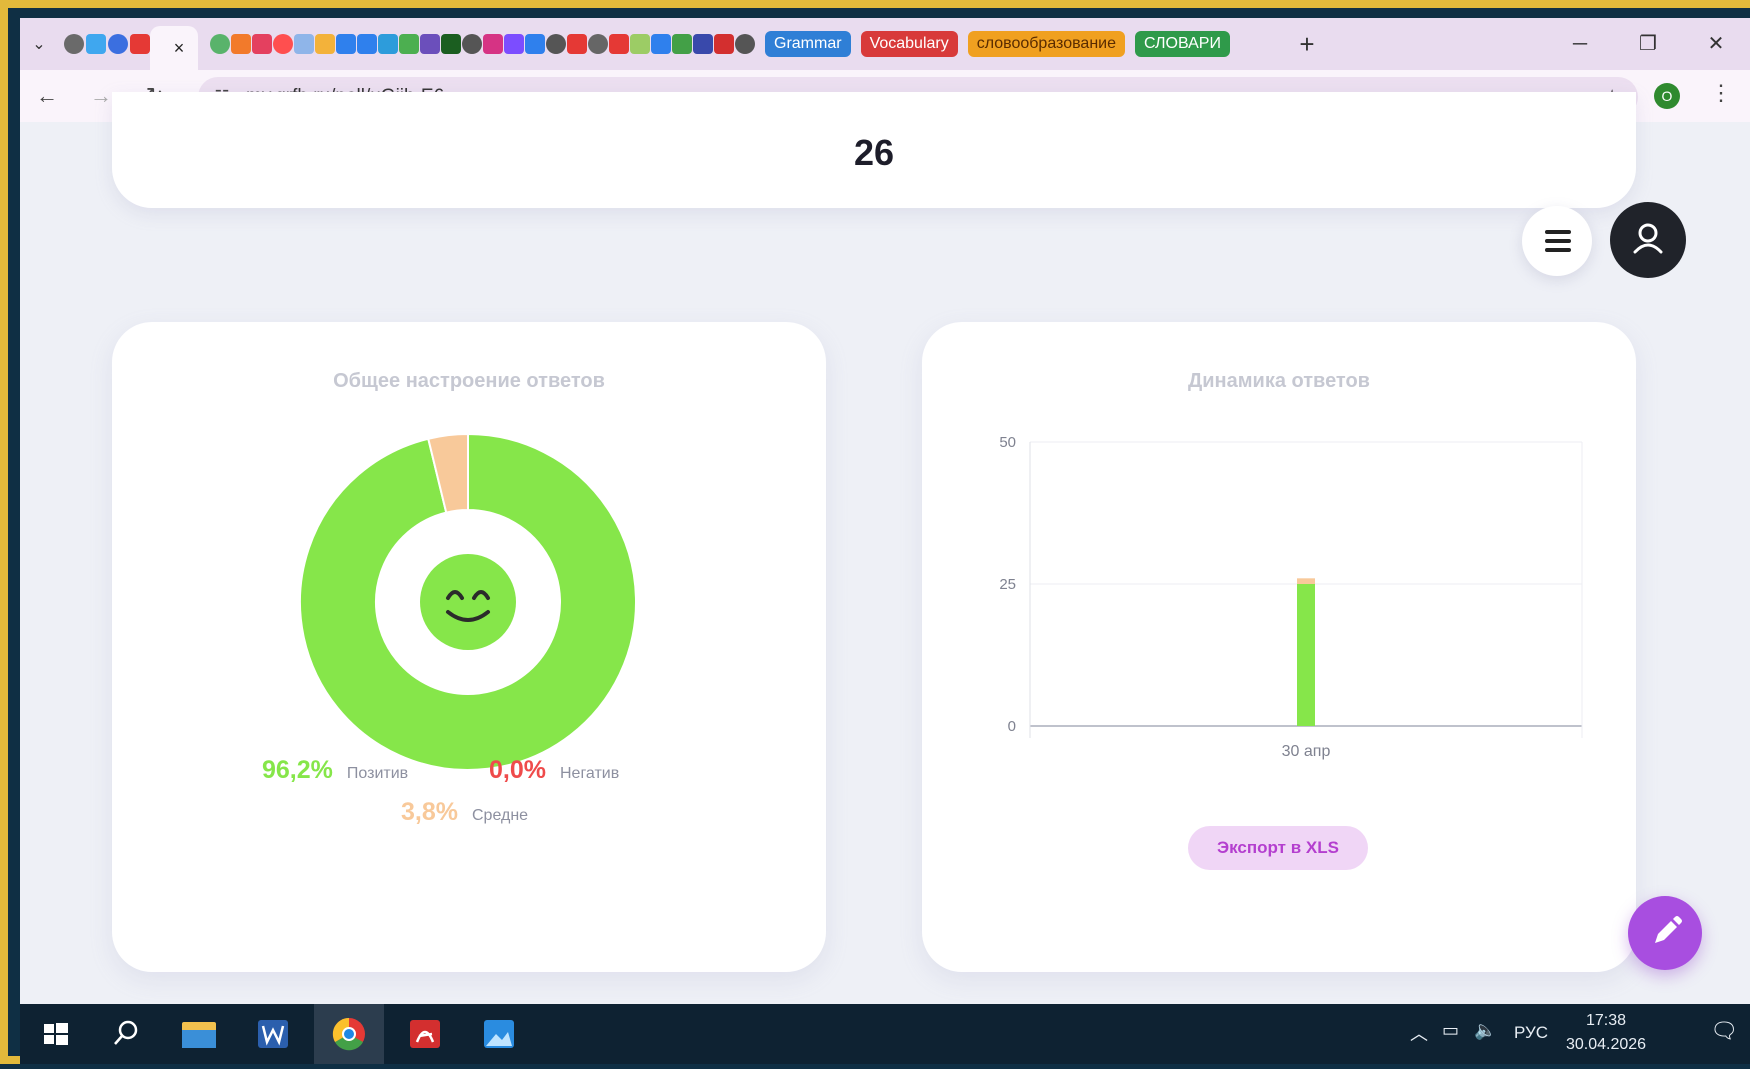 Image resolution: width=1750 pixels, height=1069 pixels. I want to click on system-tray: ︿ ▭ 🔈 РУС 17:38 30.04.2026 🗨, so click(1580, 1034).